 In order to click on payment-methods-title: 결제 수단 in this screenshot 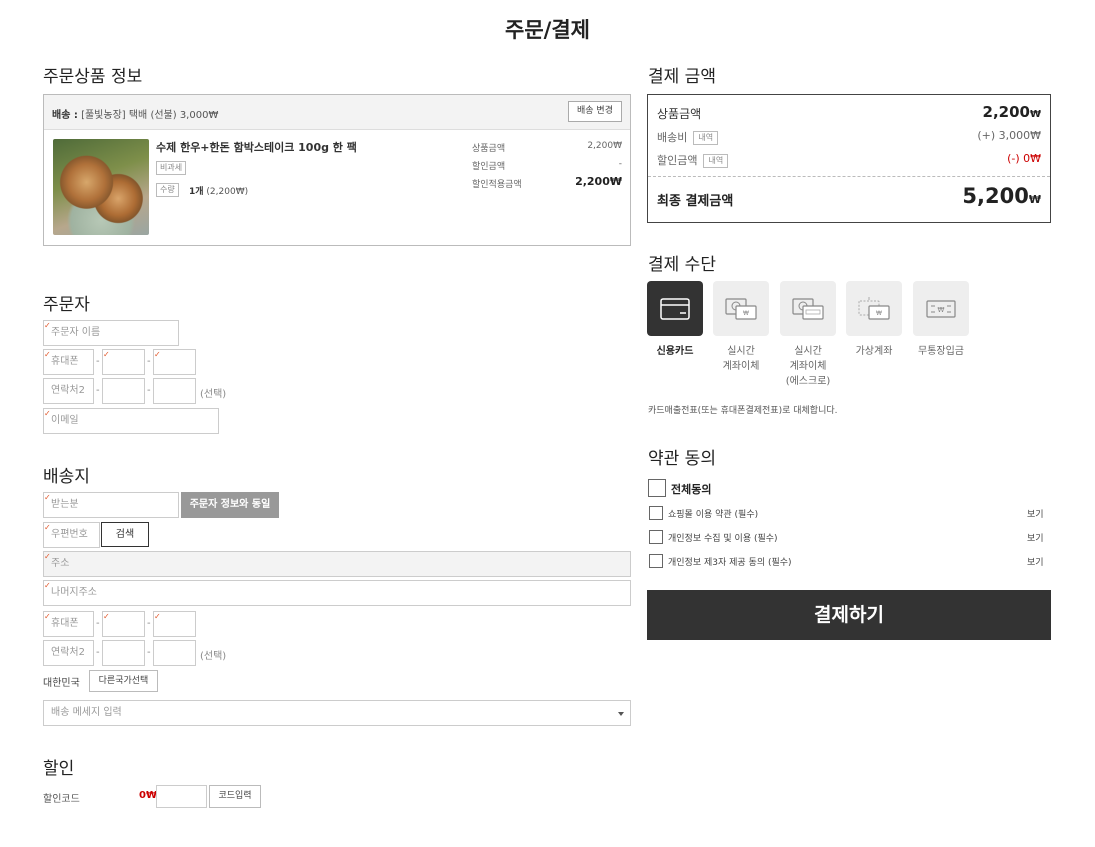, I will do `click(682, 265)`.